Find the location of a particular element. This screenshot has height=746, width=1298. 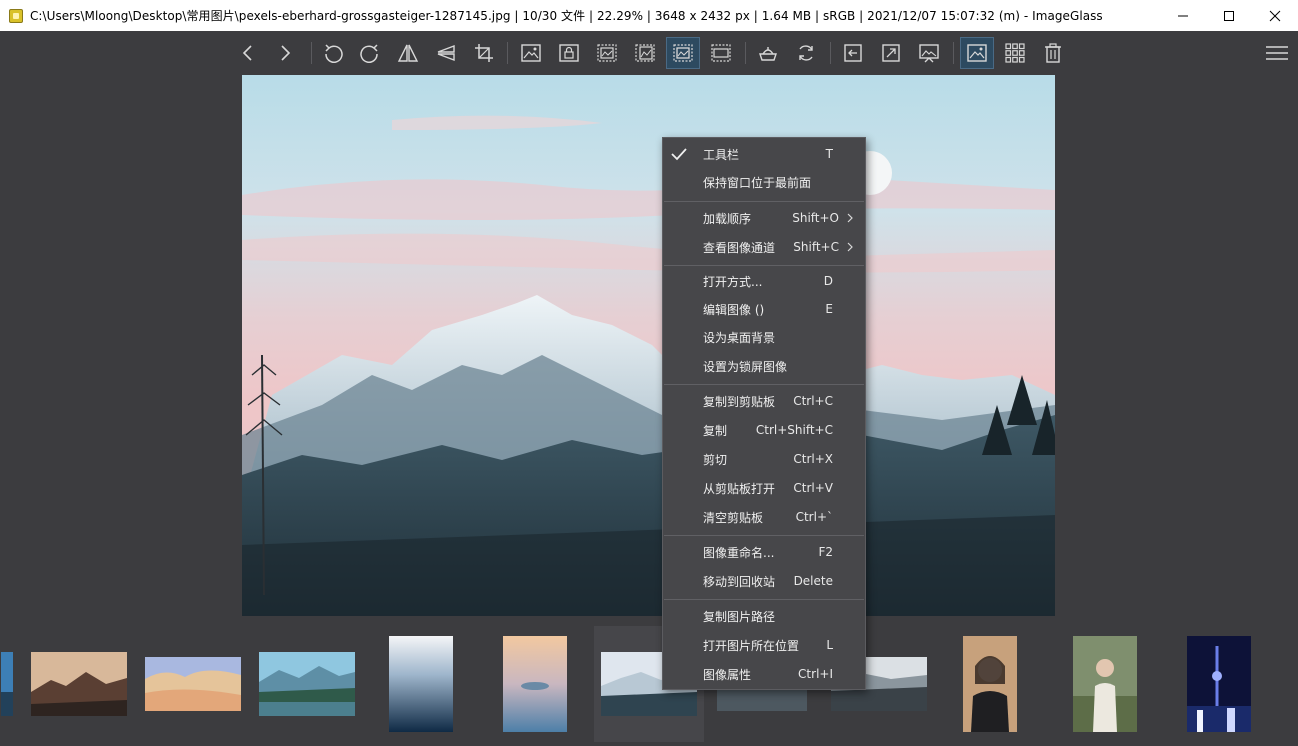

menu-item-always-on-top: 保持窗口位于最前面 is located at coordinates (764, 182).